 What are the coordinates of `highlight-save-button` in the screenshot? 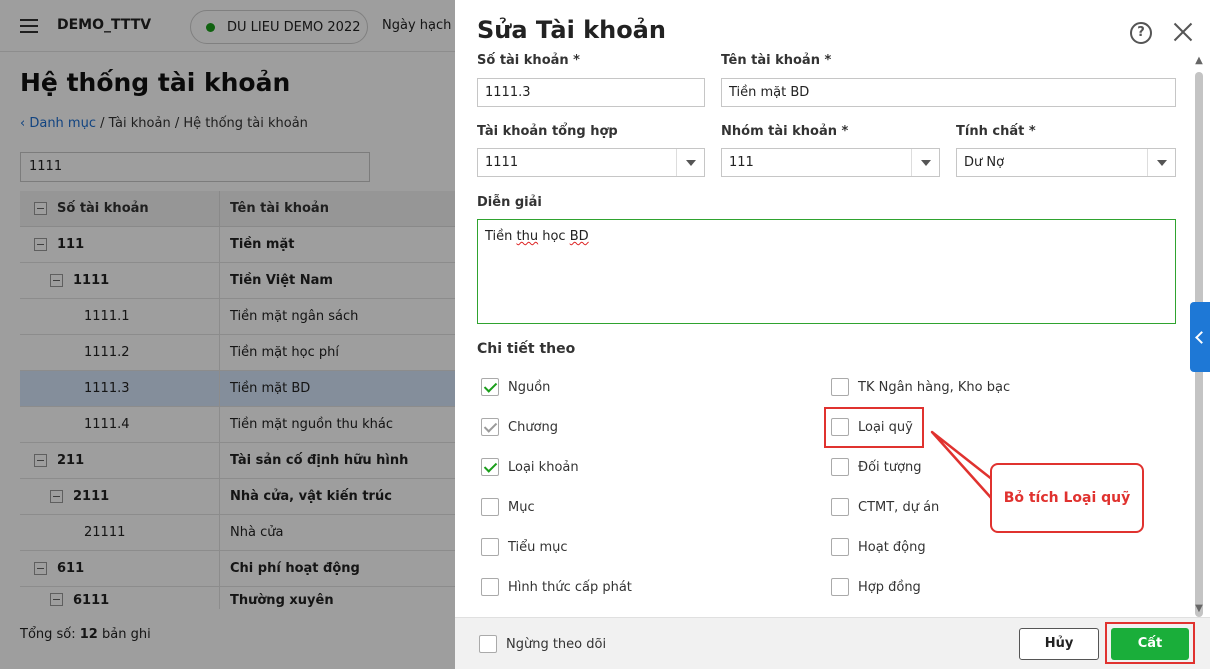 It's located at (1150, 643).